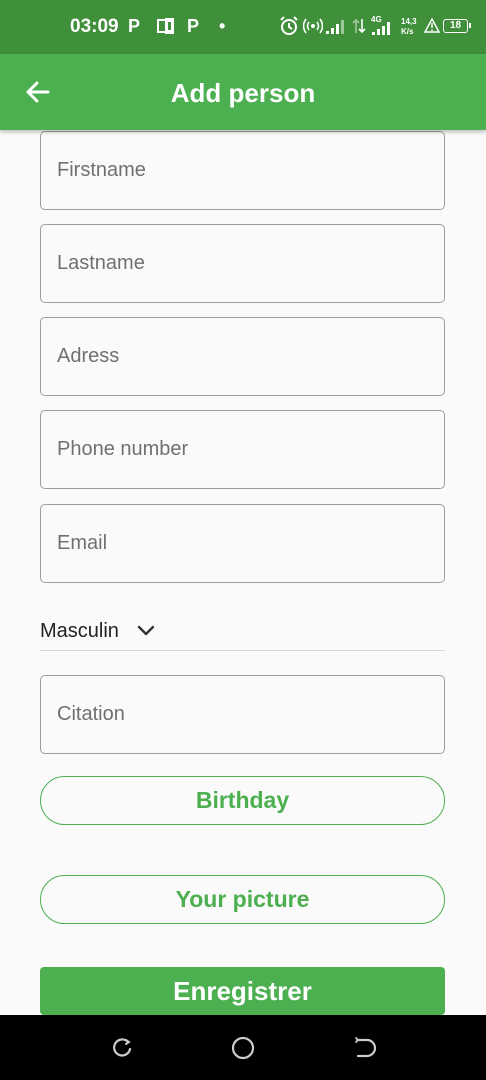  What do you see at coordinates (242, 170) in the screenshot?
I see `firstname-field` at bounding box center [242, 170].